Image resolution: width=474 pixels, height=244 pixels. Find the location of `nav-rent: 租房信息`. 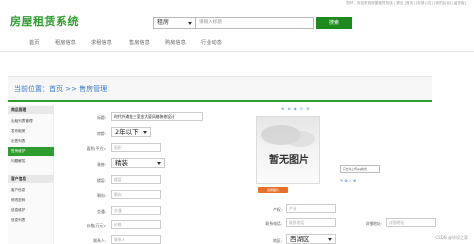

nav-rent: 租房信息 is located at coordinates (65, 42).